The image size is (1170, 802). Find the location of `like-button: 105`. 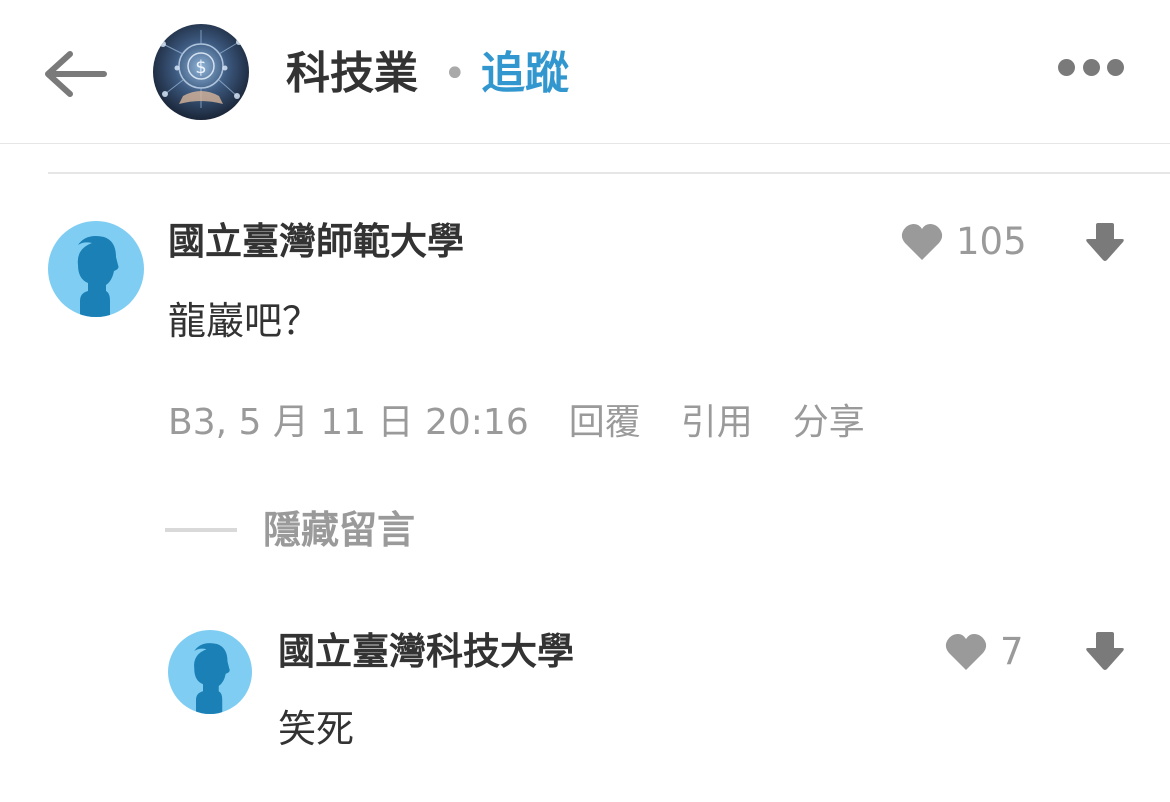

like-button: 105 is located at coordinates (963, 242).